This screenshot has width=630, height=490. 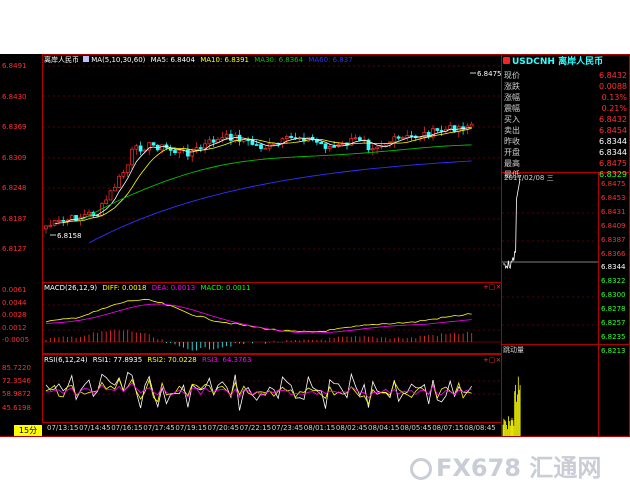 I want to click on quote-row: 现价 6.8432, so click(x=567, y=75).